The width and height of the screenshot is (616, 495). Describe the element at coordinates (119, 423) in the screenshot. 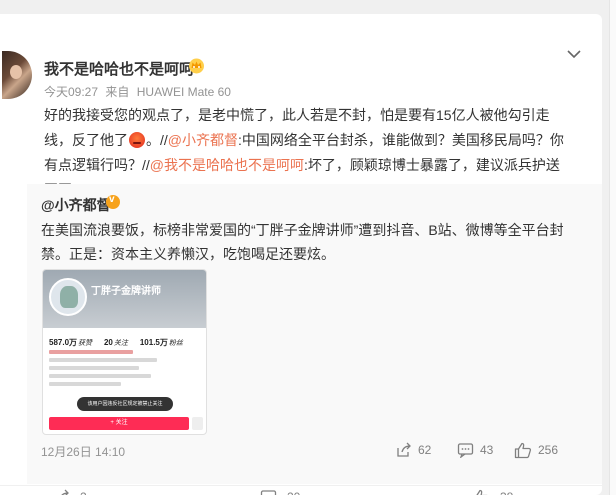

I see `follow-button: + 关注` at that location.